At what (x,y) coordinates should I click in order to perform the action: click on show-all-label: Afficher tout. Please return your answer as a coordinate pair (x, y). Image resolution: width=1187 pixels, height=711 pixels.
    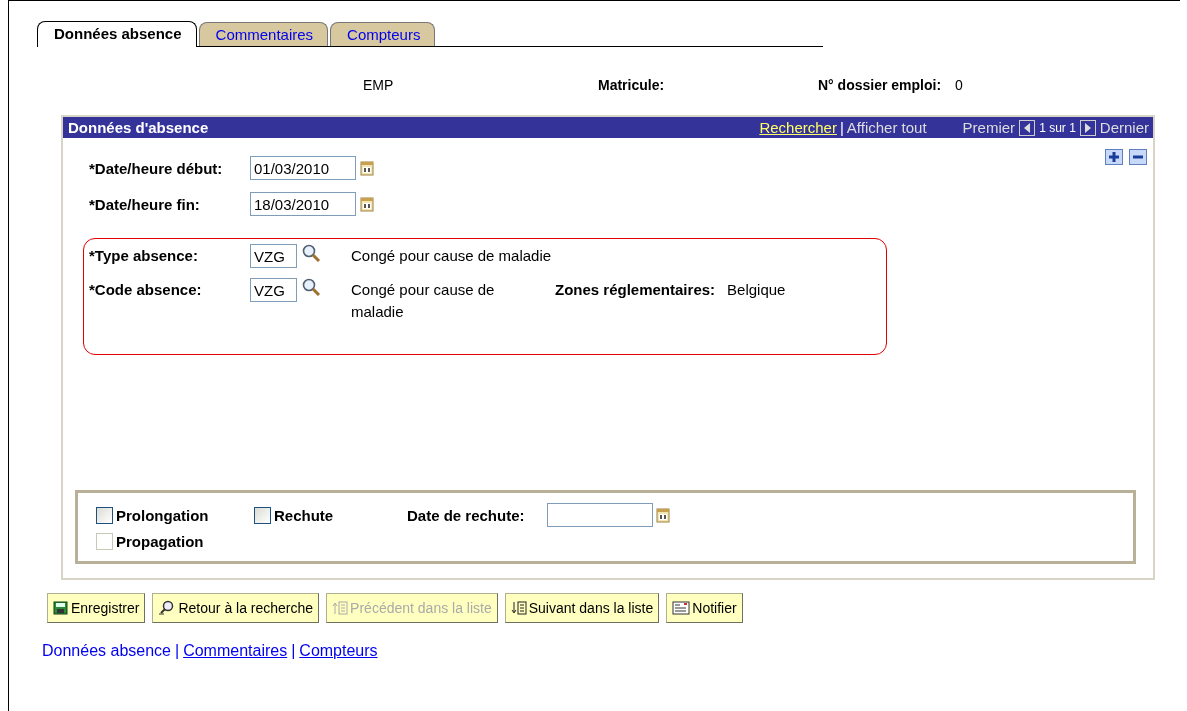
    Looking at the image, I should click on (886, 127).